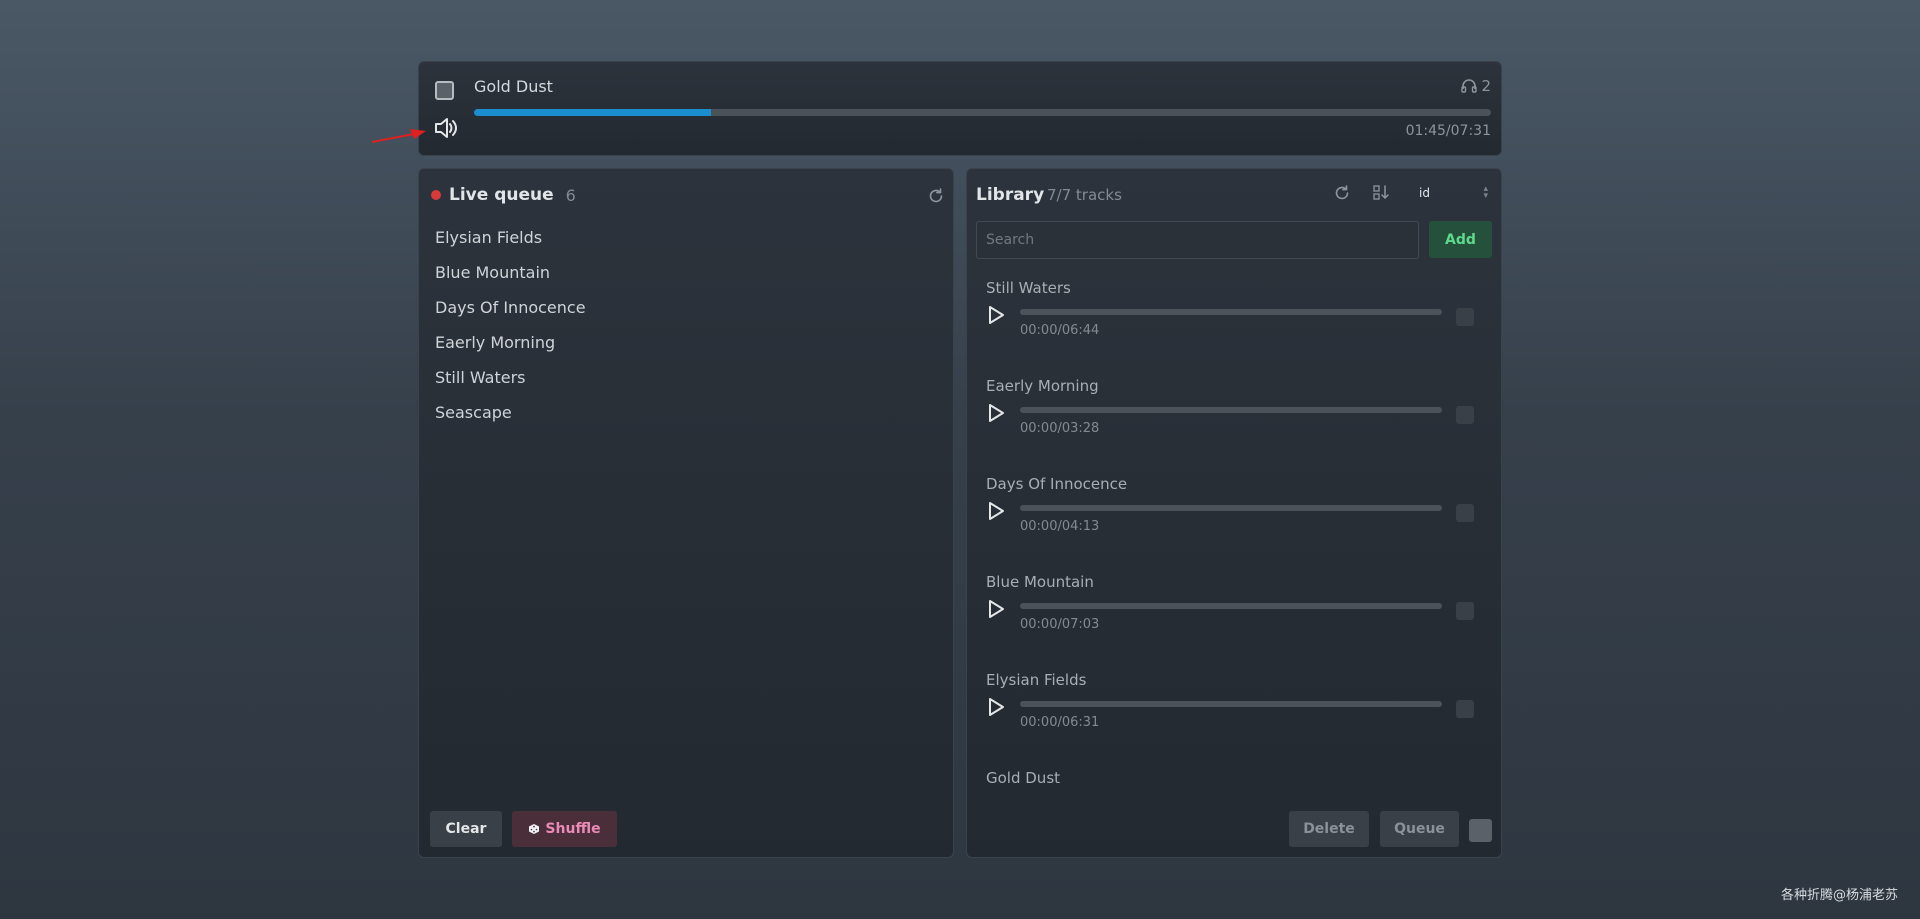  Describe the element at coordinates (1469, 86) in the screenshot. I see `headphones-icon` at that location.